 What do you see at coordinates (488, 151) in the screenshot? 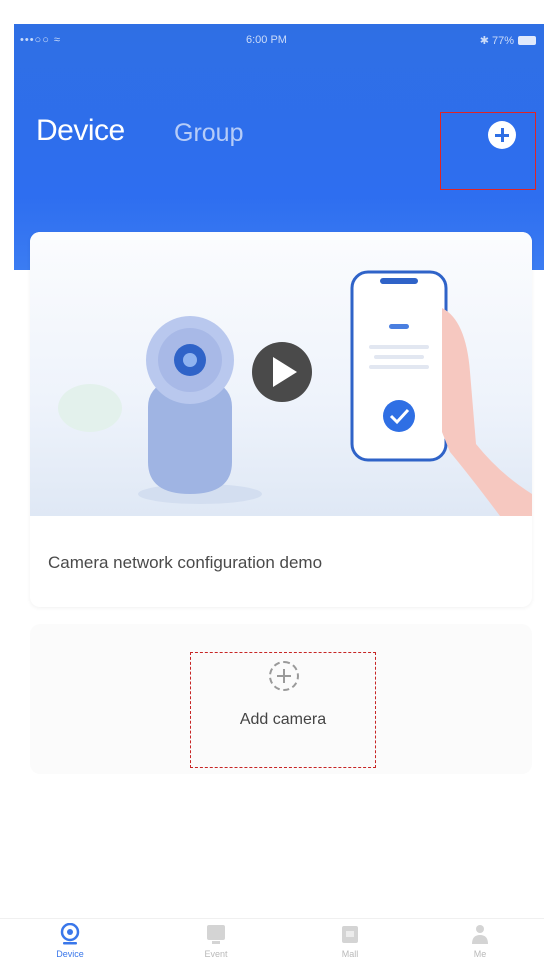
I see `add-device-button` at bounding box center [488, 151].